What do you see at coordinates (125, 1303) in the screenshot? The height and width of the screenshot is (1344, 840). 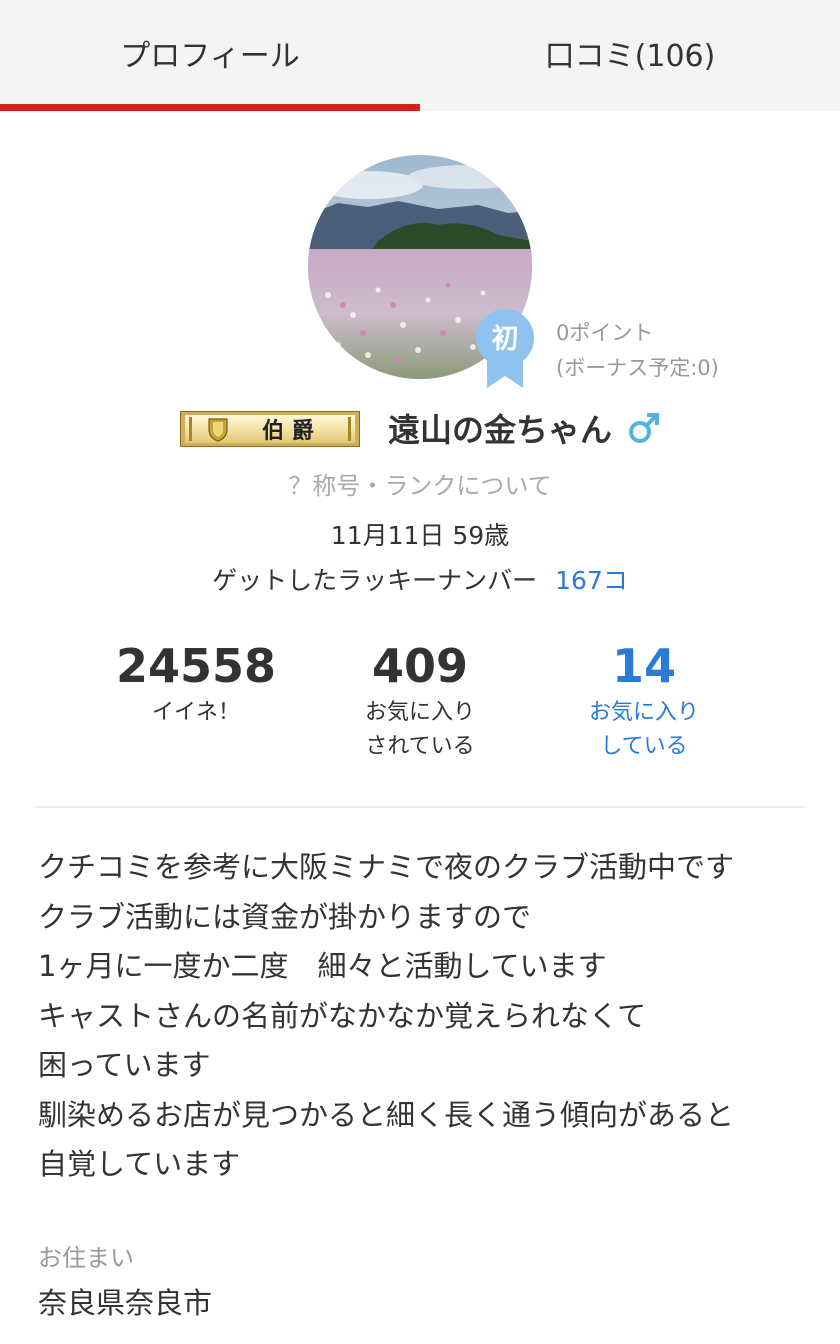 I see `residence-value: 奈良県奈良市` at bounding box center [125, 1303].